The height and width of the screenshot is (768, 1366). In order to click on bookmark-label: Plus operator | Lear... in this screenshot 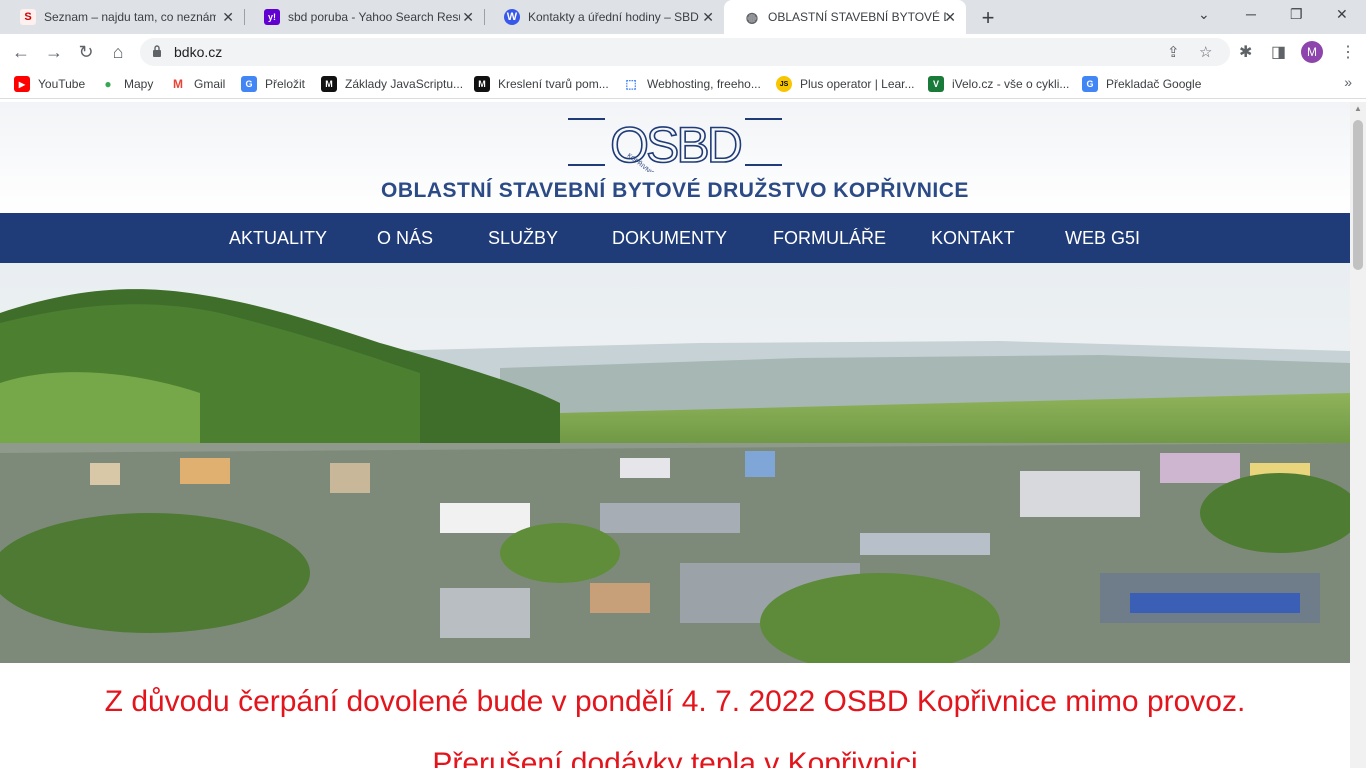, I will do `click(857, 84)`.